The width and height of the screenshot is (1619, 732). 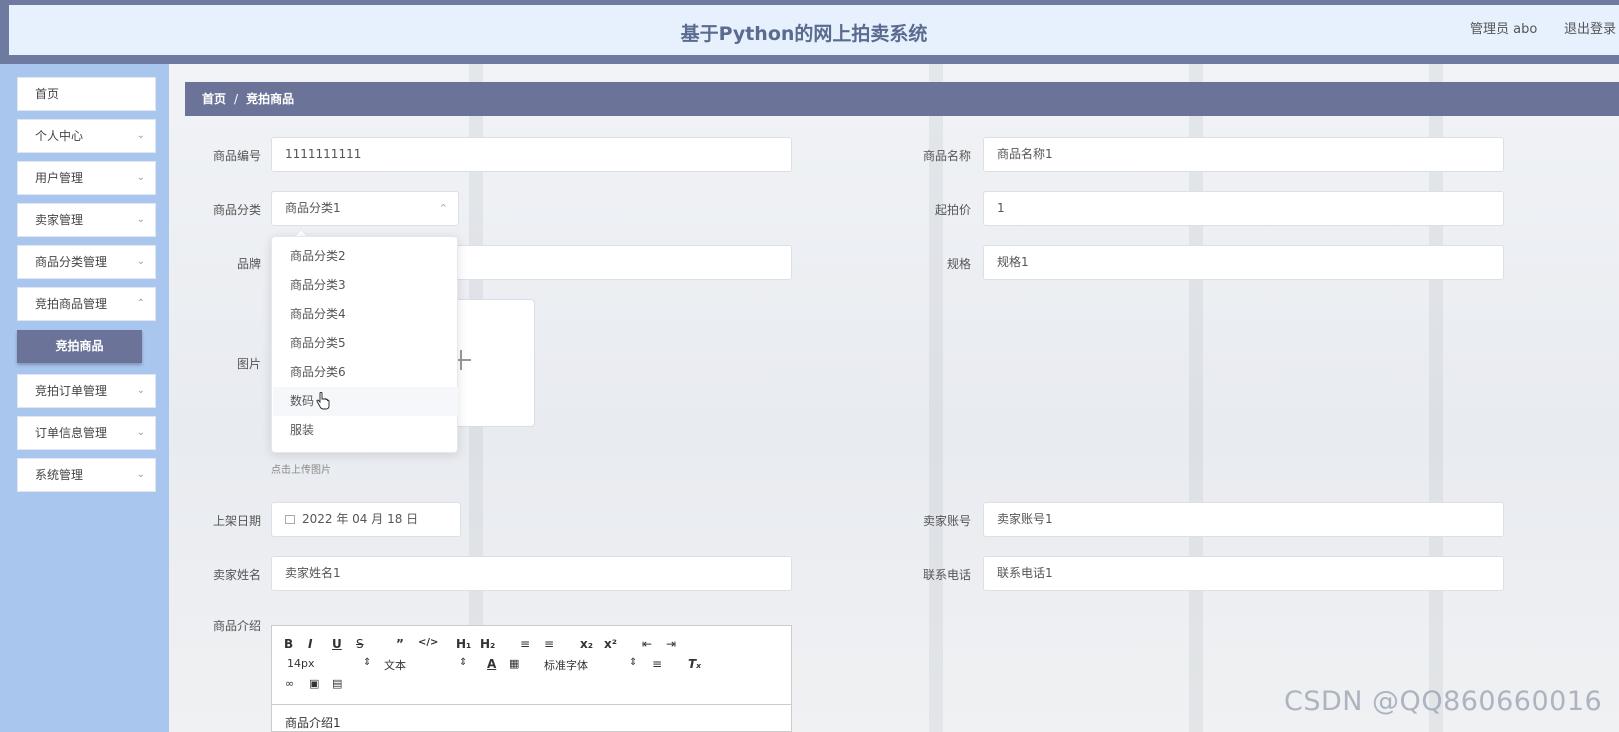 What do you see at coordinates (71, 433) in the screenshot?
I see `sidebar-item-label: 订单信息管理` at bounding box center [71, 433].